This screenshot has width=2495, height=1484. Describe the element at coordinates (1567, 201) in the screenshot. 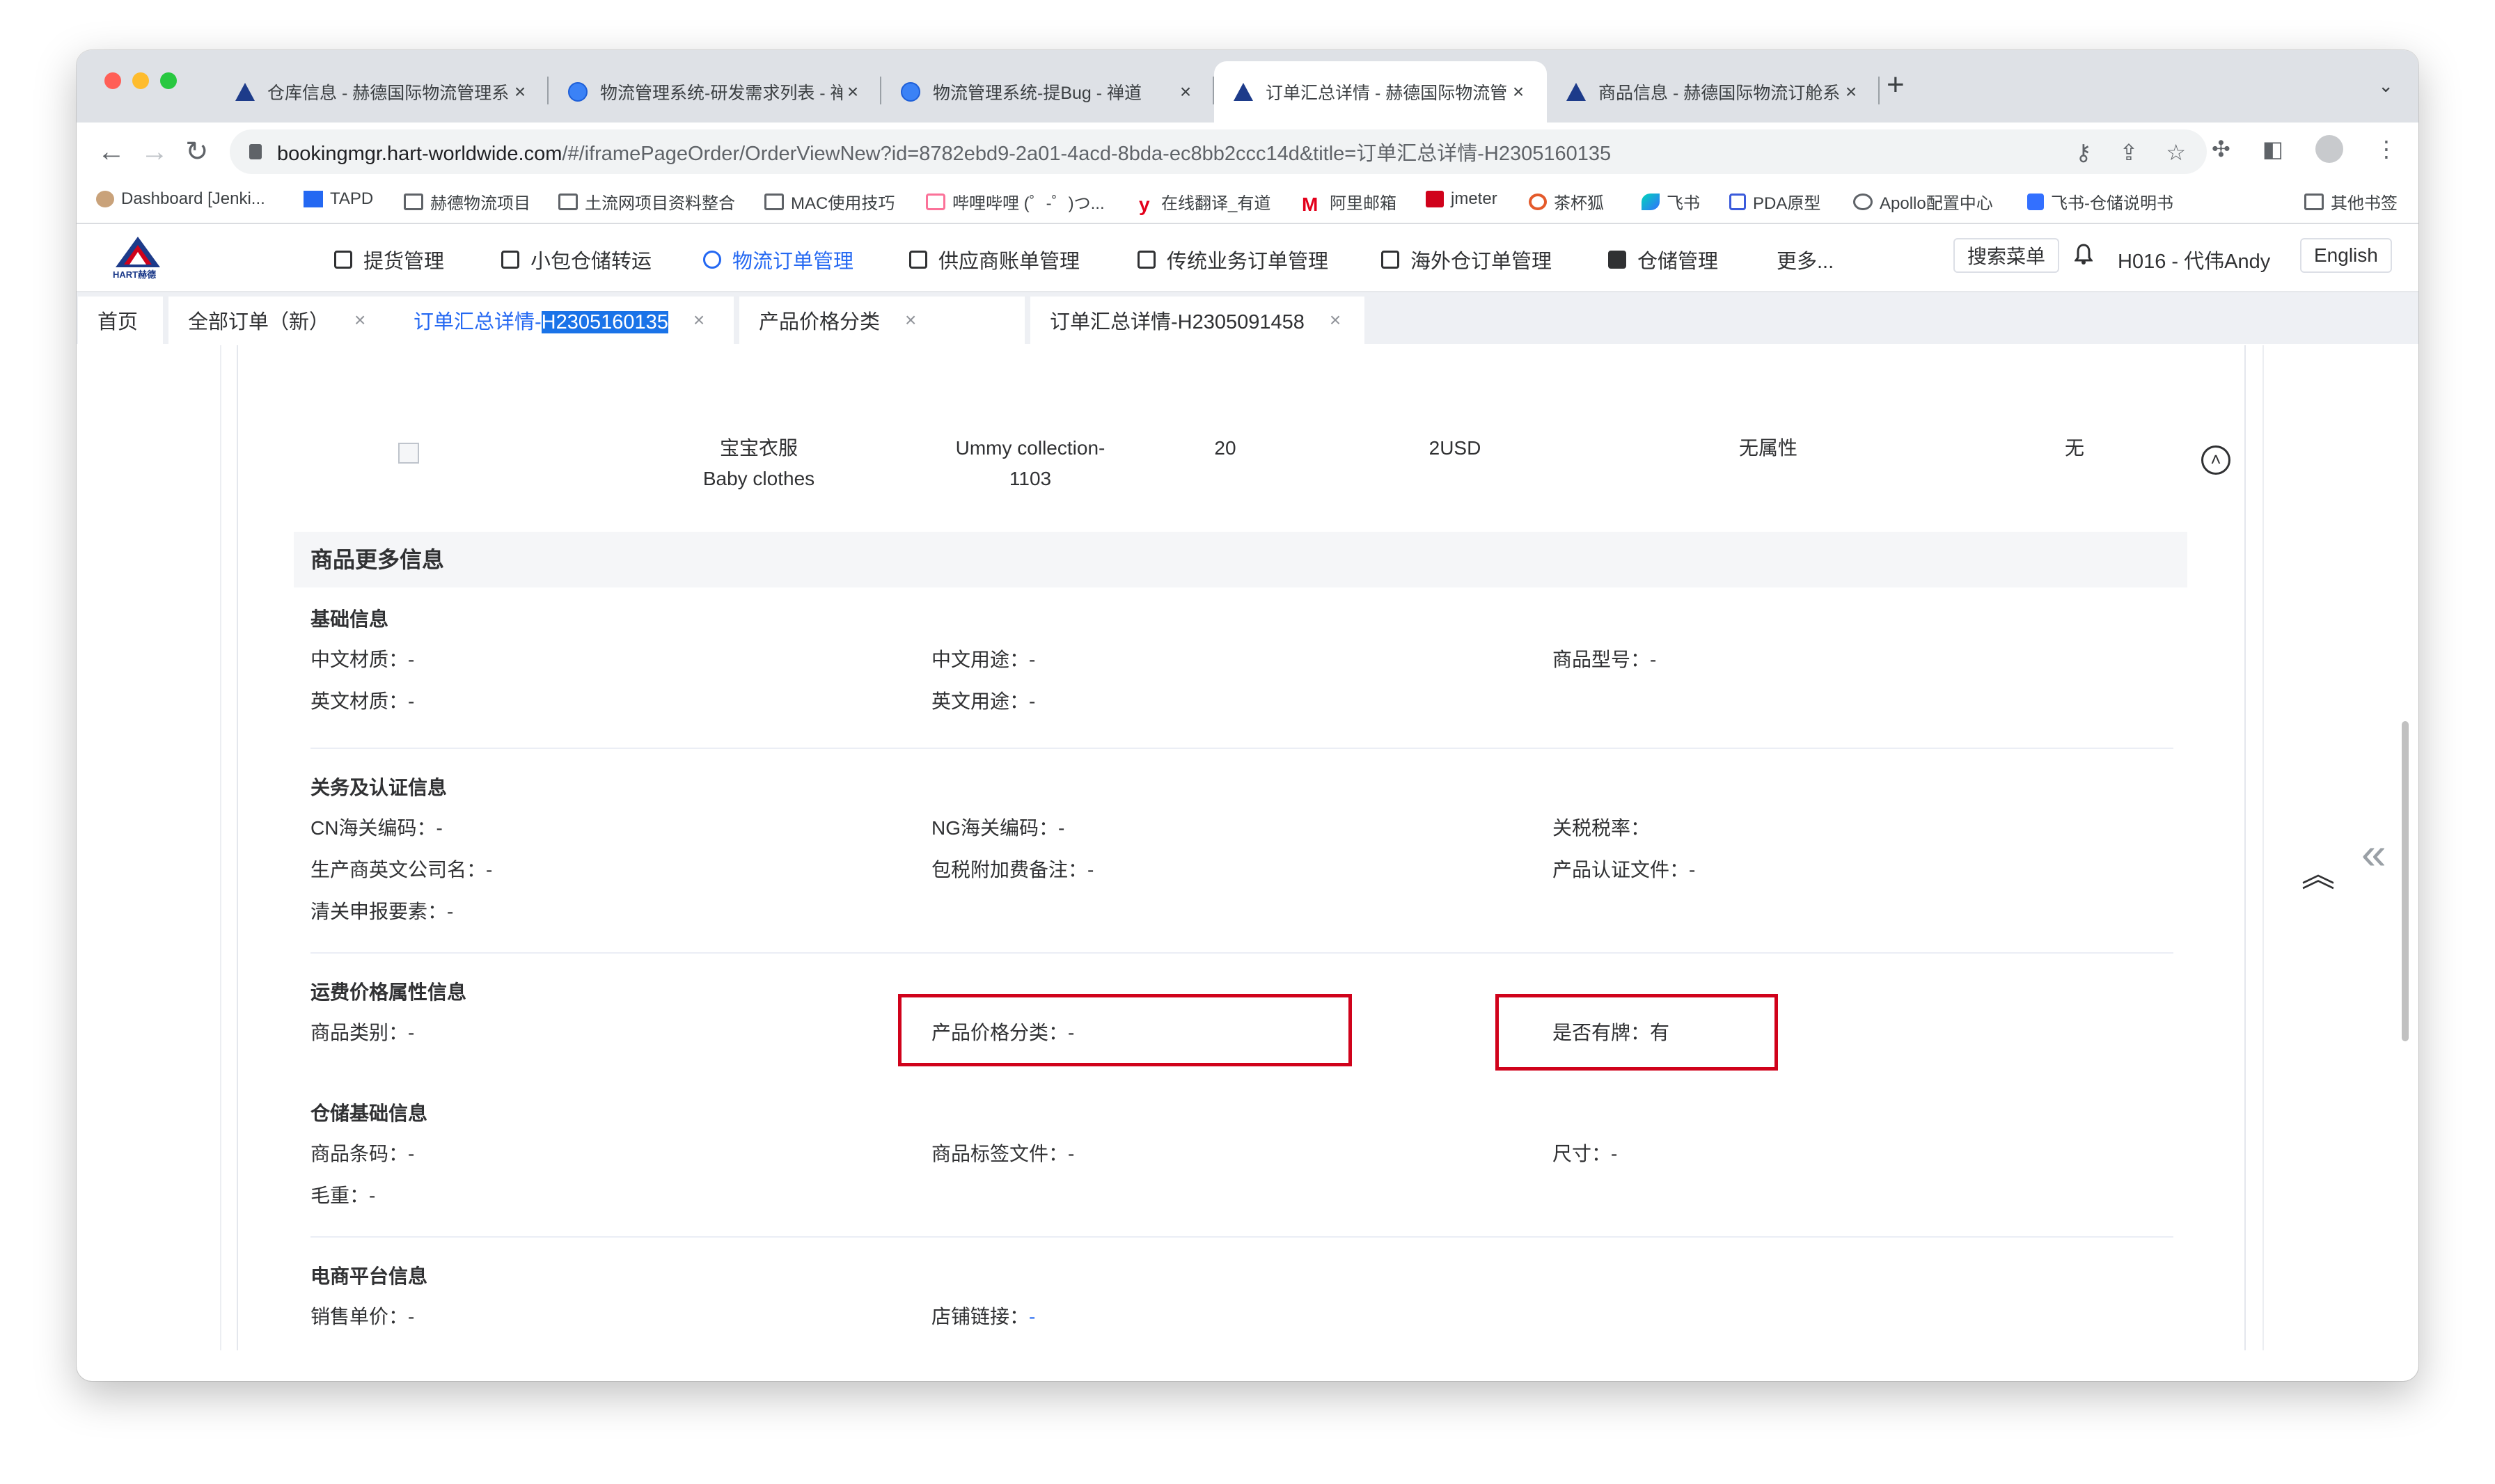

I see `bookmark-chabeihu: 茶杯狐` at that location.